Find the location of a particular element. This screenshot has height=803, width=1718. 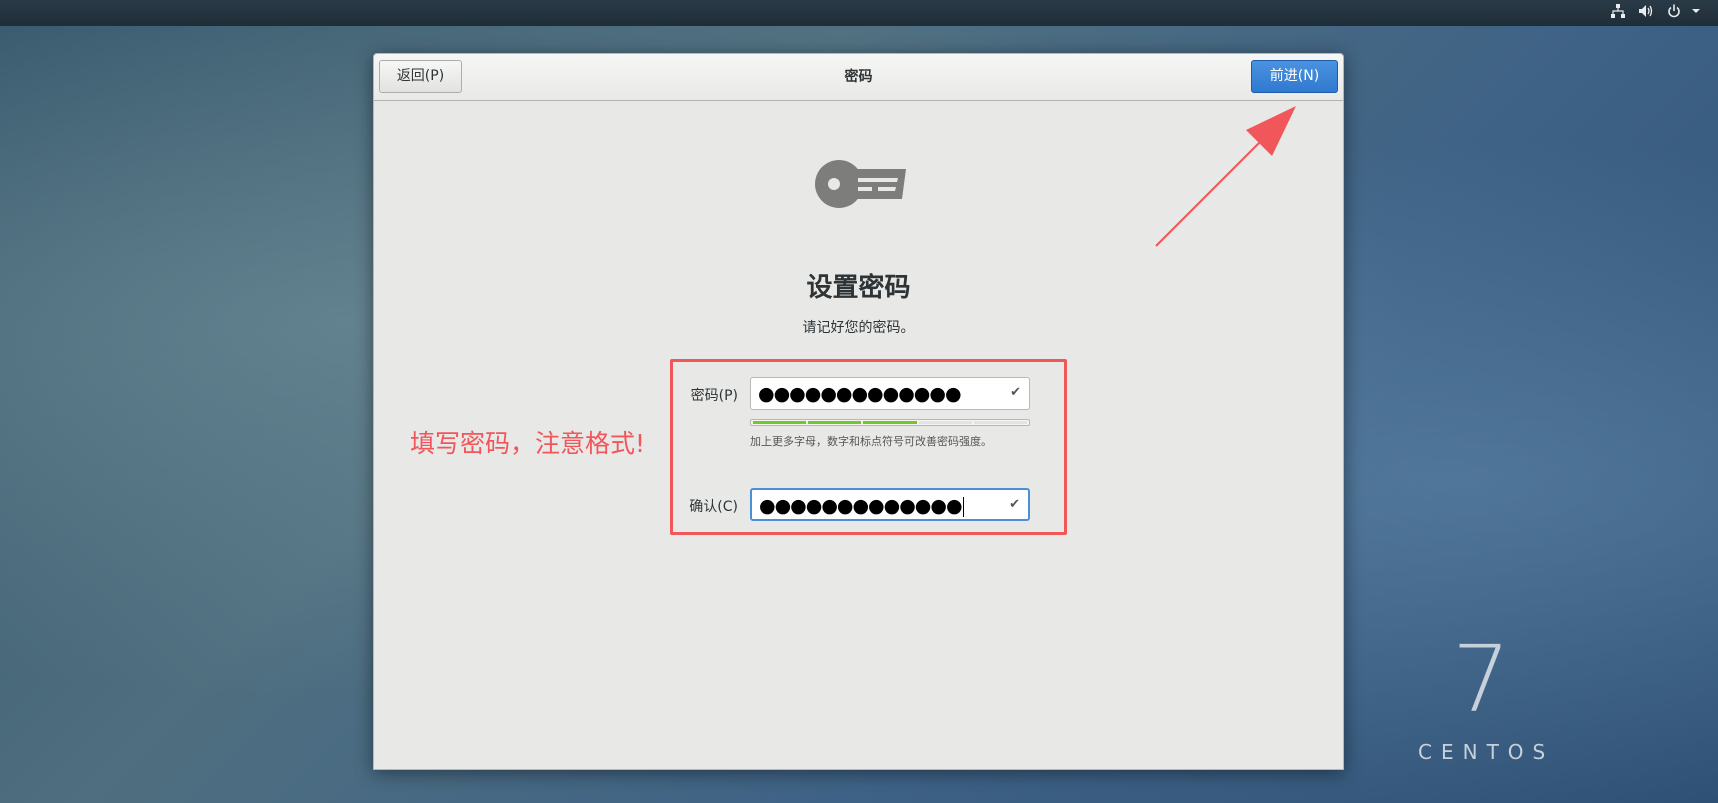

annotation-highlight-box is located at coordinates (868, 447).